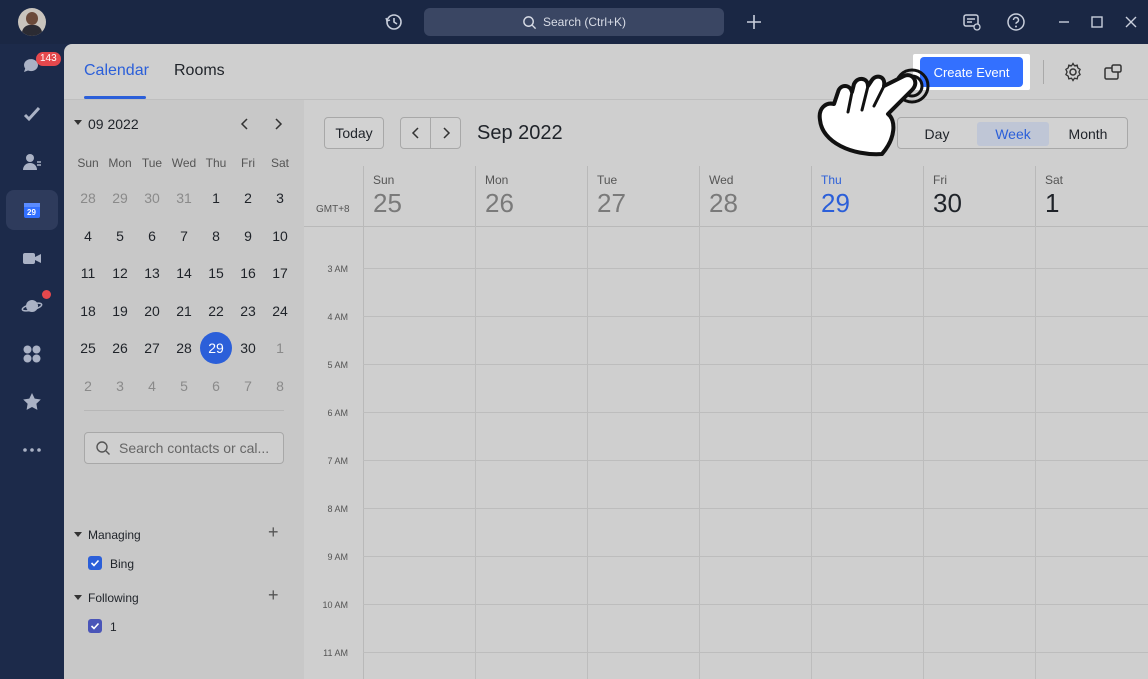 The width and height of the screenshot is (1148, 679). I want to click on rail-messenger: 143, so click(33, 66).